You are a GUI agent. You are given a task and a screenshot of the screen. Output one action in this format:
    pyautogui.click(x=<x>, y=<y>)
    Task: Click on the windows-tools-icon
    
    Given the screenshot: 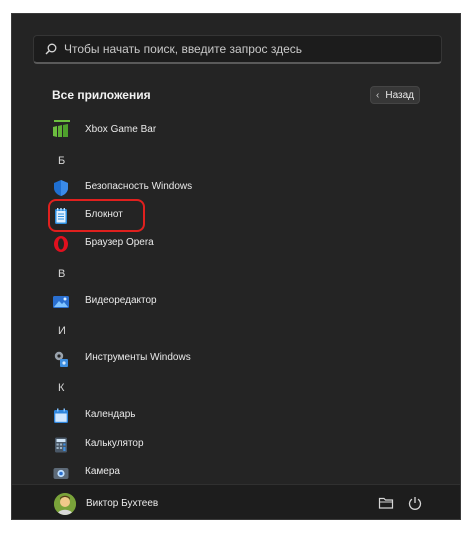 What is the action you would take?
    pyautogui.click(x=61, y=359)
    